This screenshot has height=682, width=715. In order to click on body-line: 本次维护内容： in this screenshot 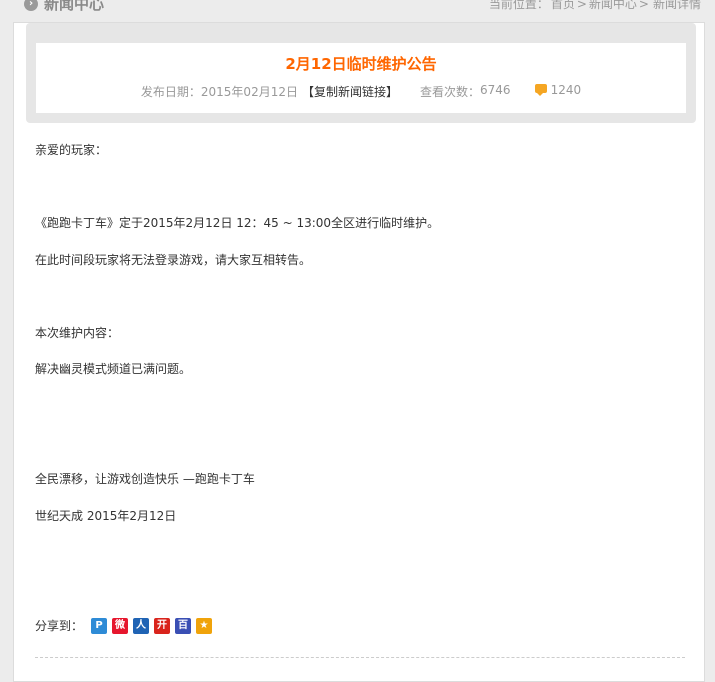, I will do `click(77, 333)`.